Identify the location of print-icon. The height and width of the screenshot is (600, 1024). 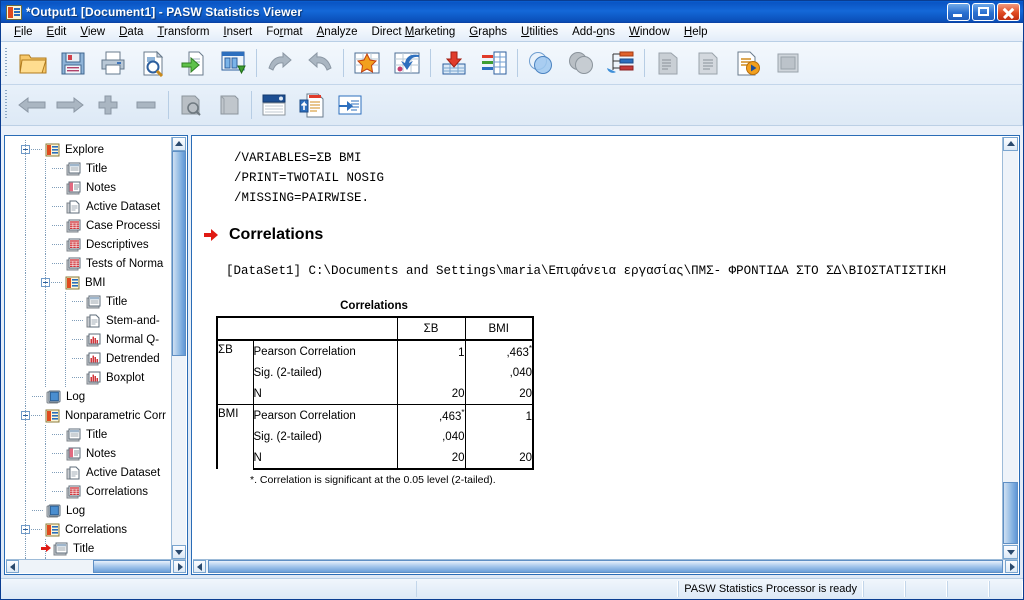
(113, 63).